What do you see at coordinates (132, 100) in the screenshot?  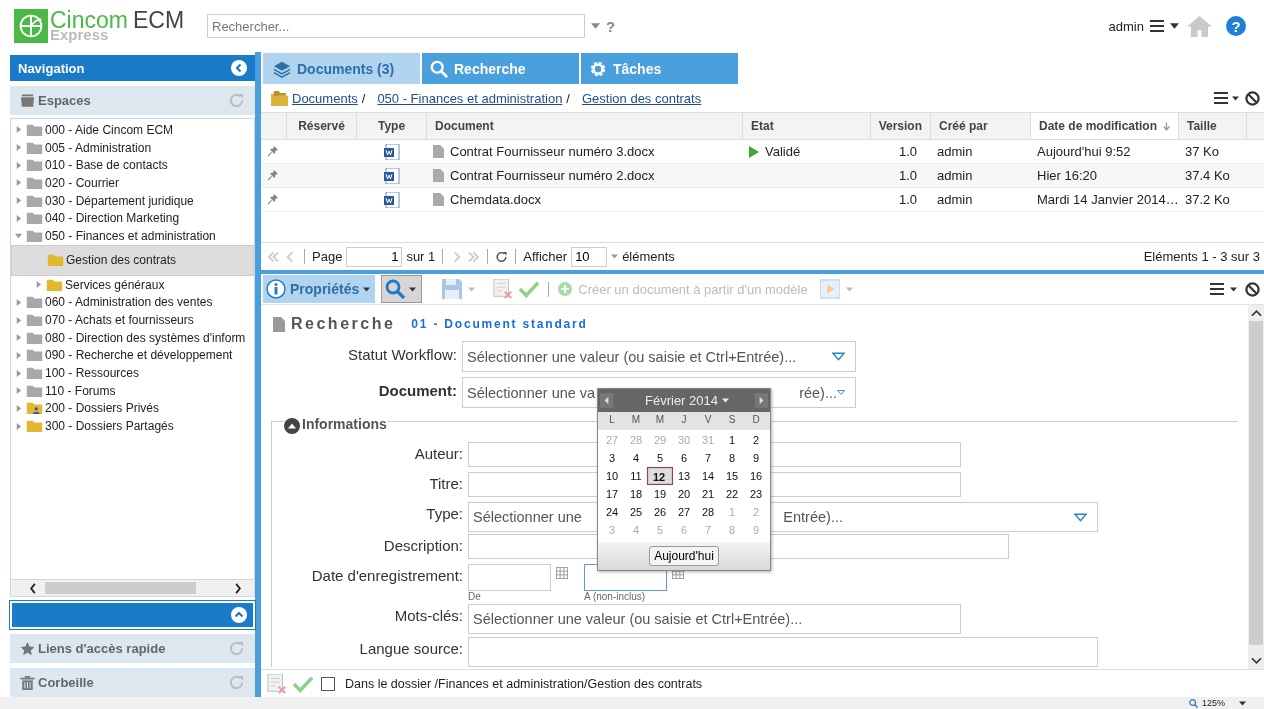 I see `spaces-header: Espaces` at bounding box center [132, 100].